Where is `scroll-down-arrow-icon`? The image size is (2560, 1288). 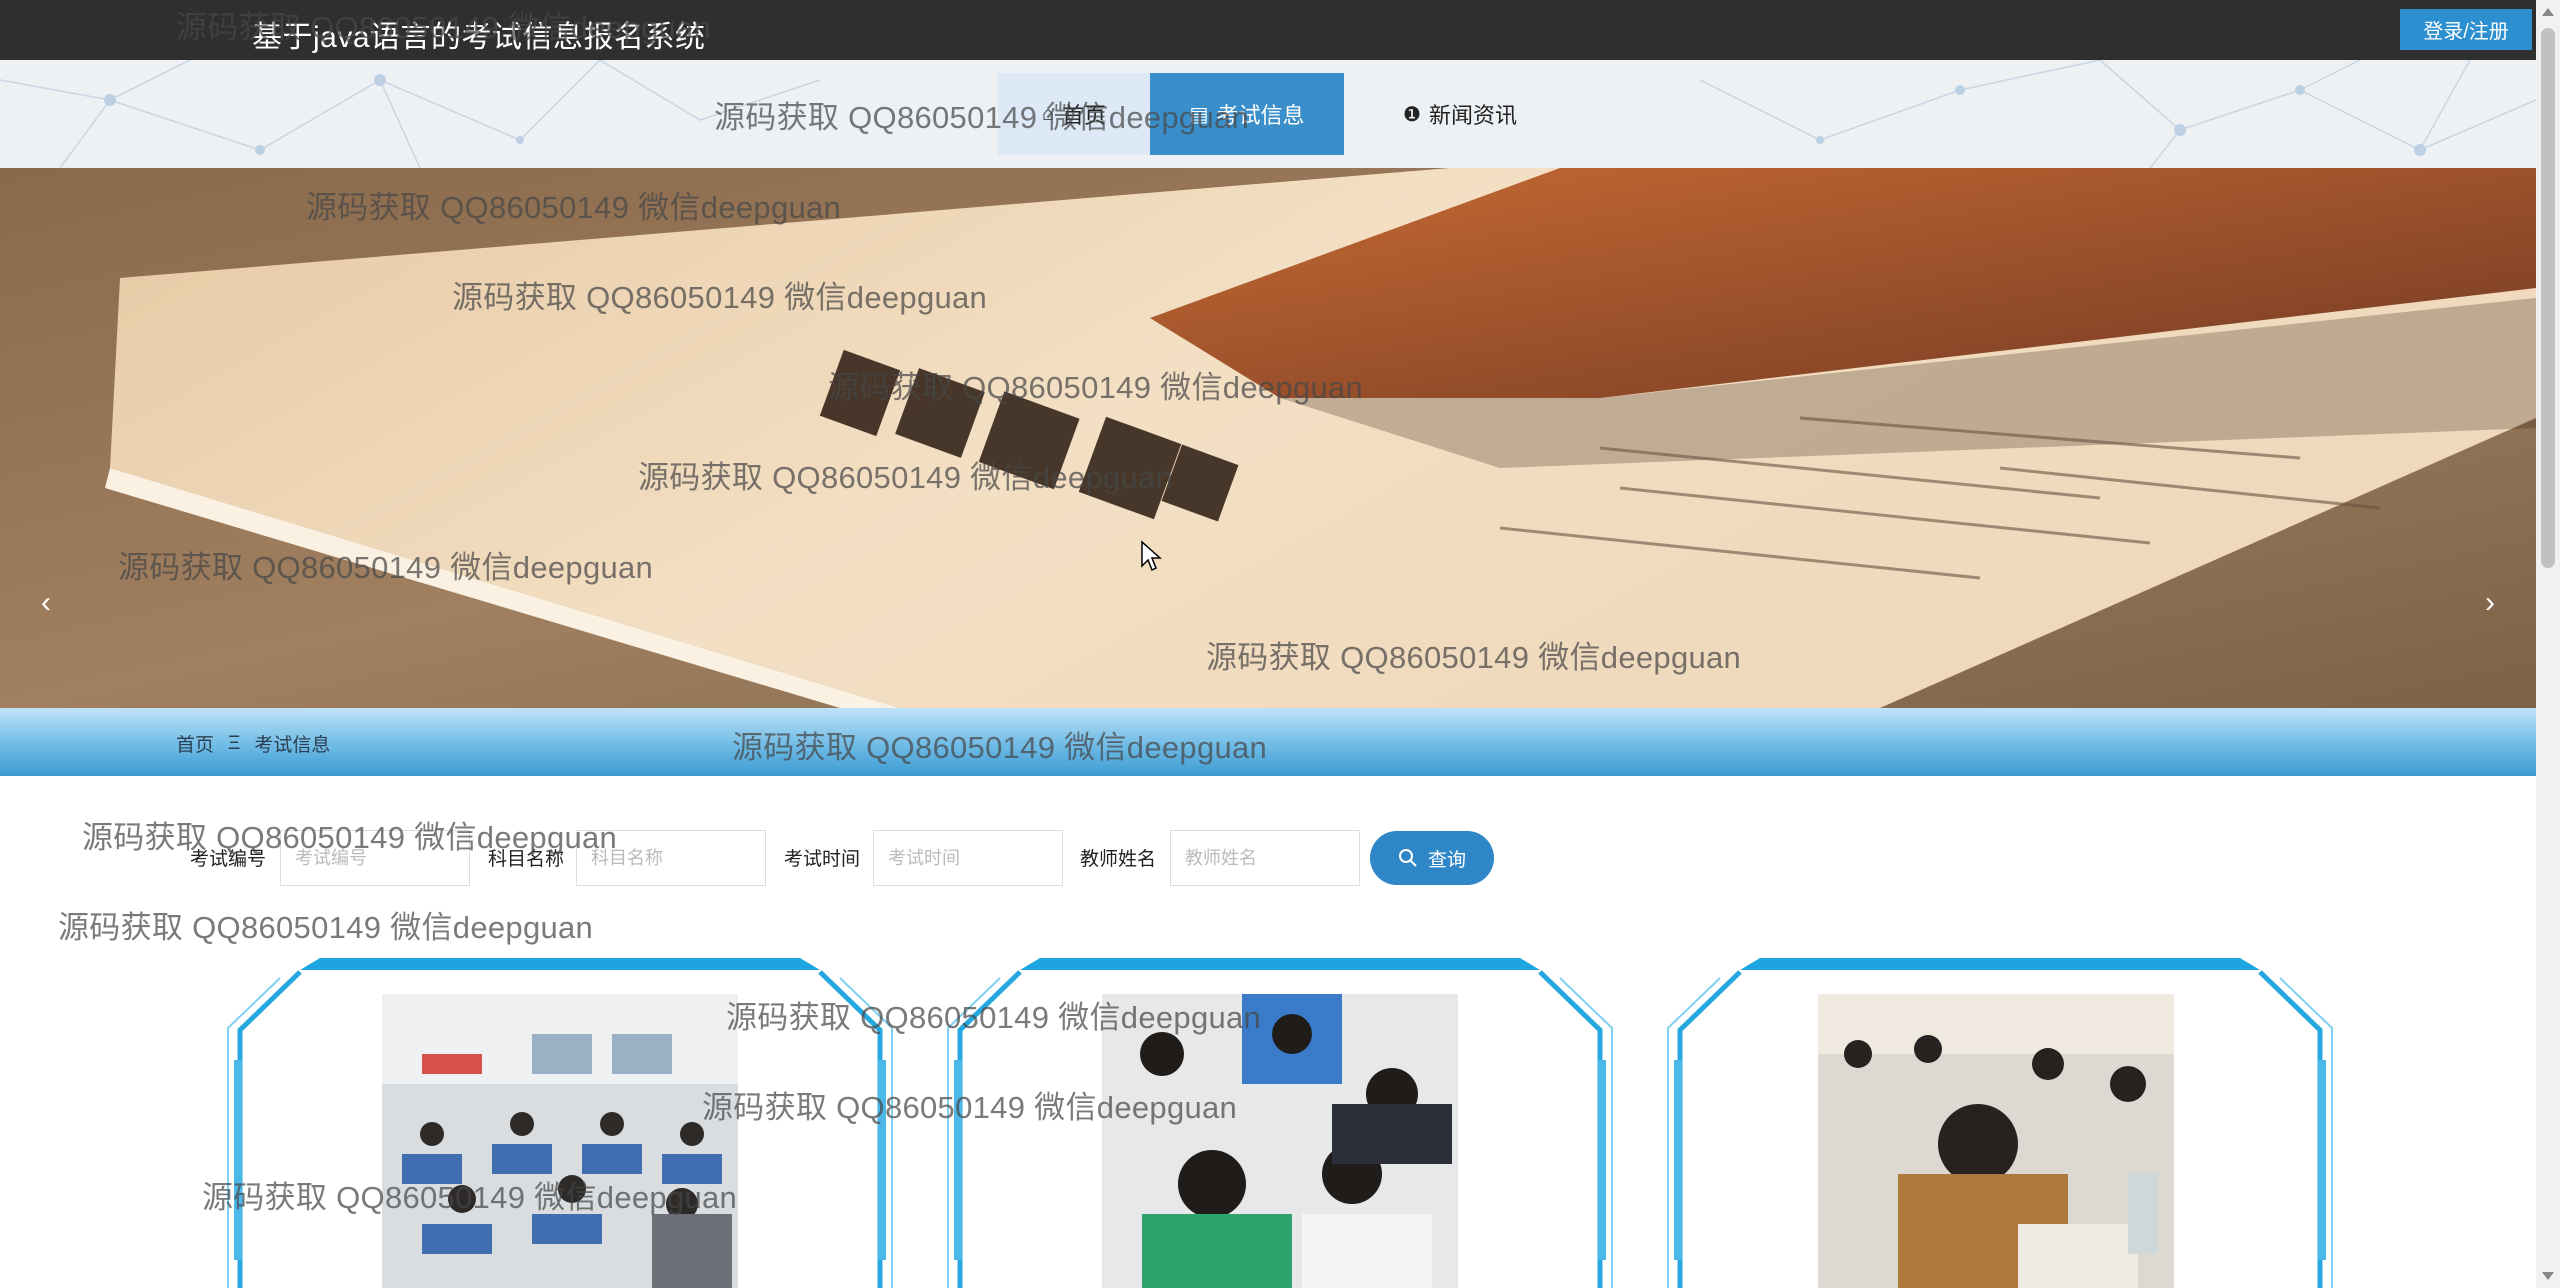
scroll-down-arrow-icon is located at coordinates (2548, 1276).